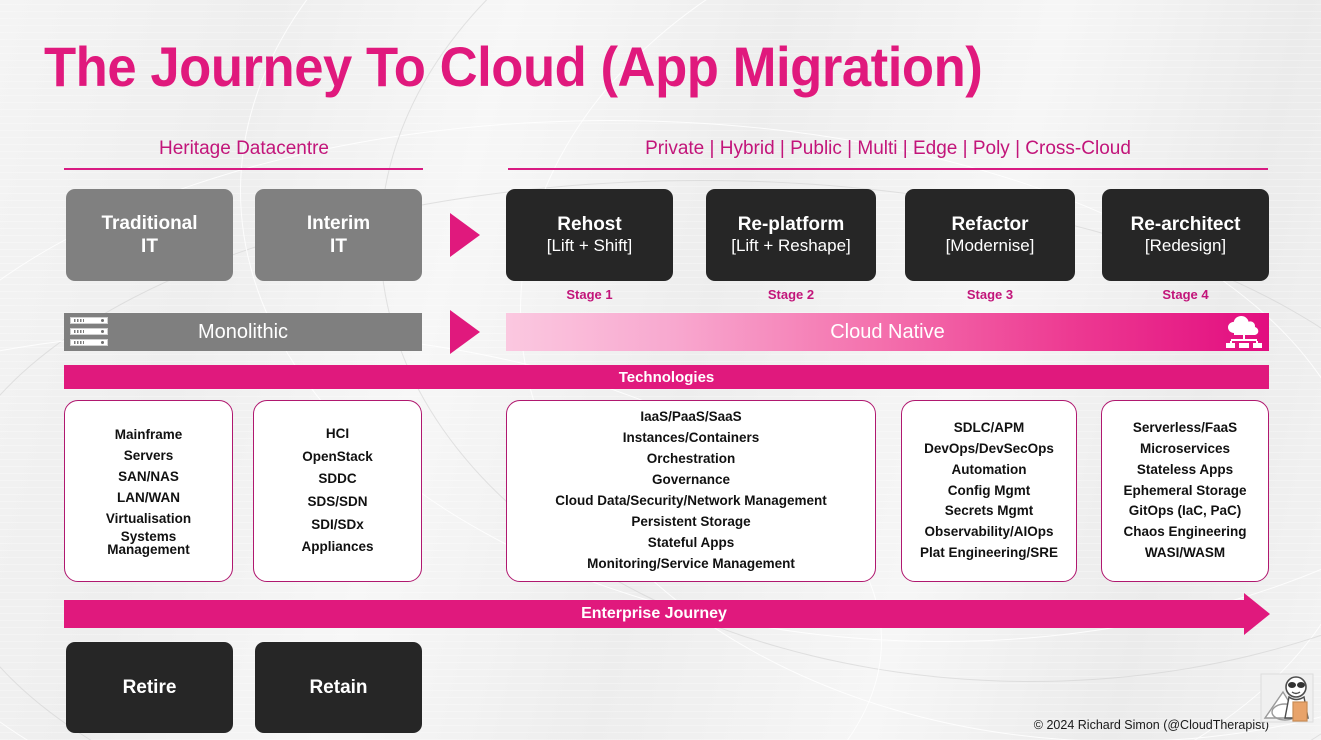 This screenshot has height=740, width=1321. I want to click on tech-item: Stateless Apps, so click(1185, 469).